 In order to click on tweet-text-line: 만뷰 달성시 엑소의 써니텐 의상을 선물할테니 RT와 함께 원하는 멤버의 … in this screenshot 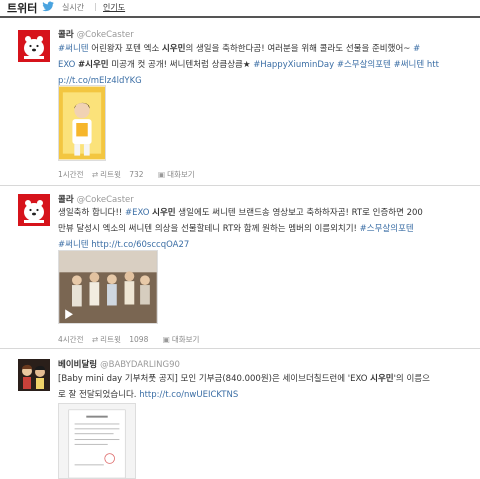, I will do `click(263, 229)`.